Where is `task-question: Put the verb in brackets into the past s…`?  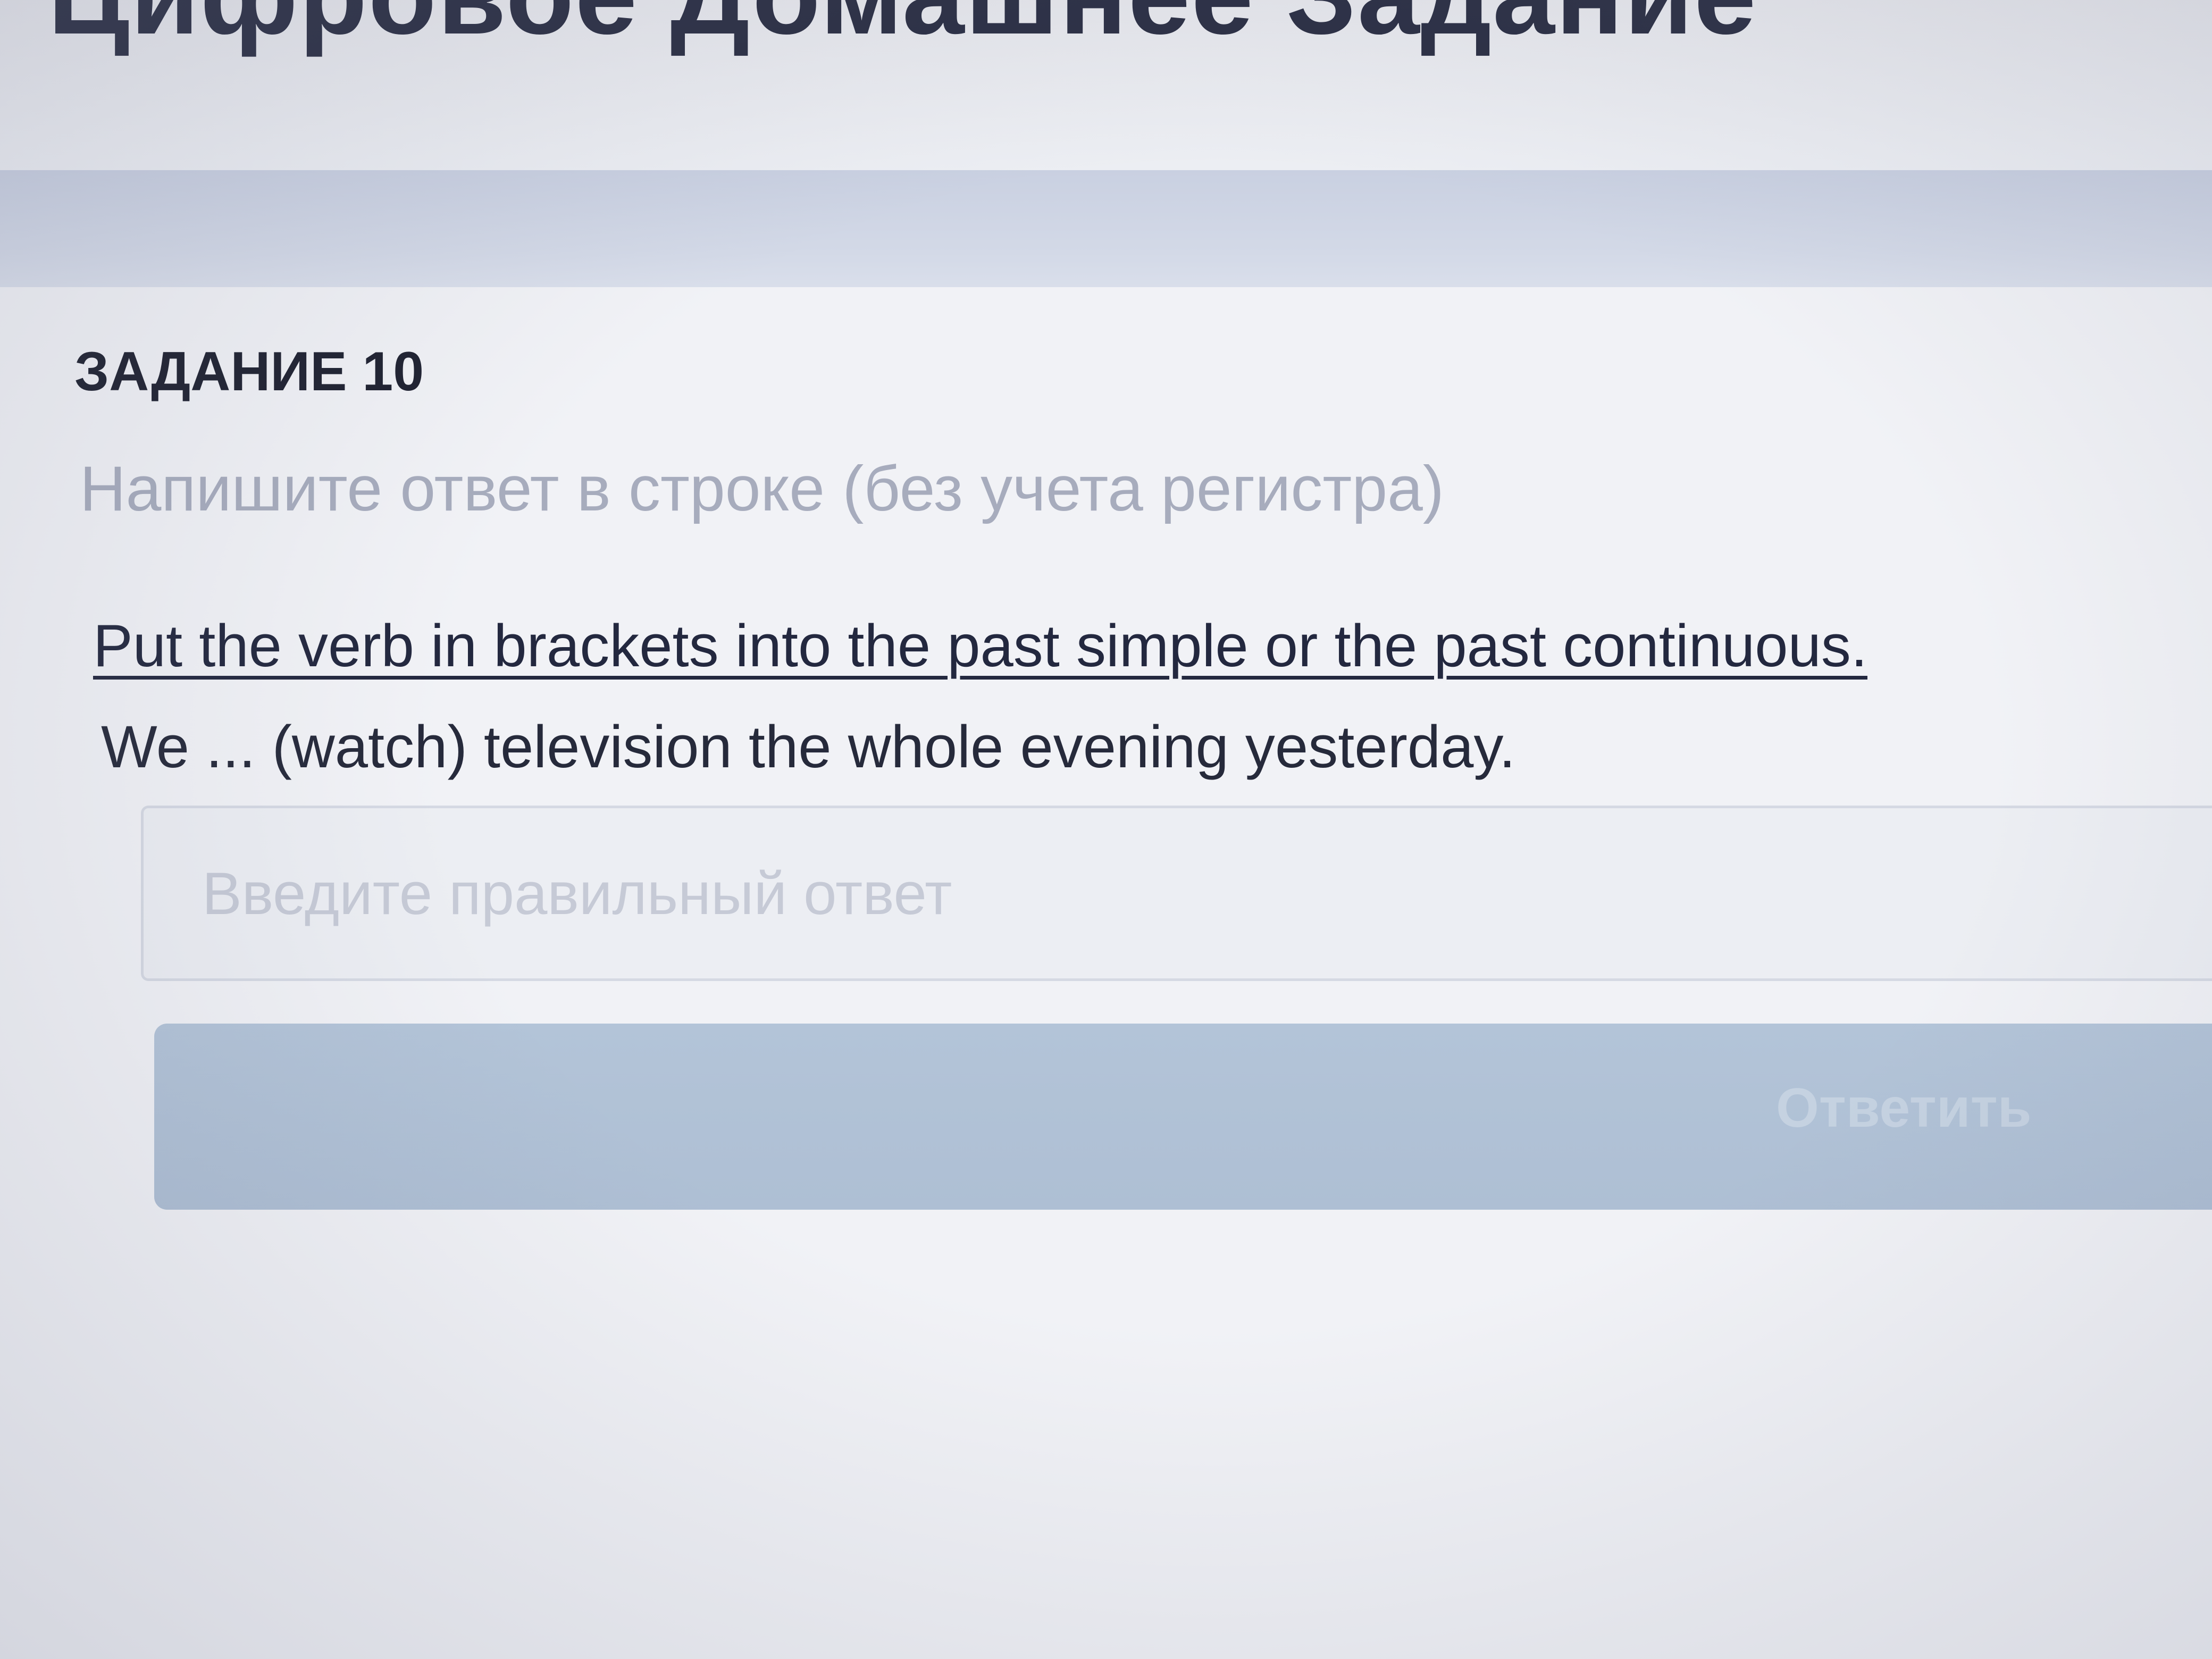
task-question: Put the verb in brackets into the past s… is located at coordinates (980, 646).